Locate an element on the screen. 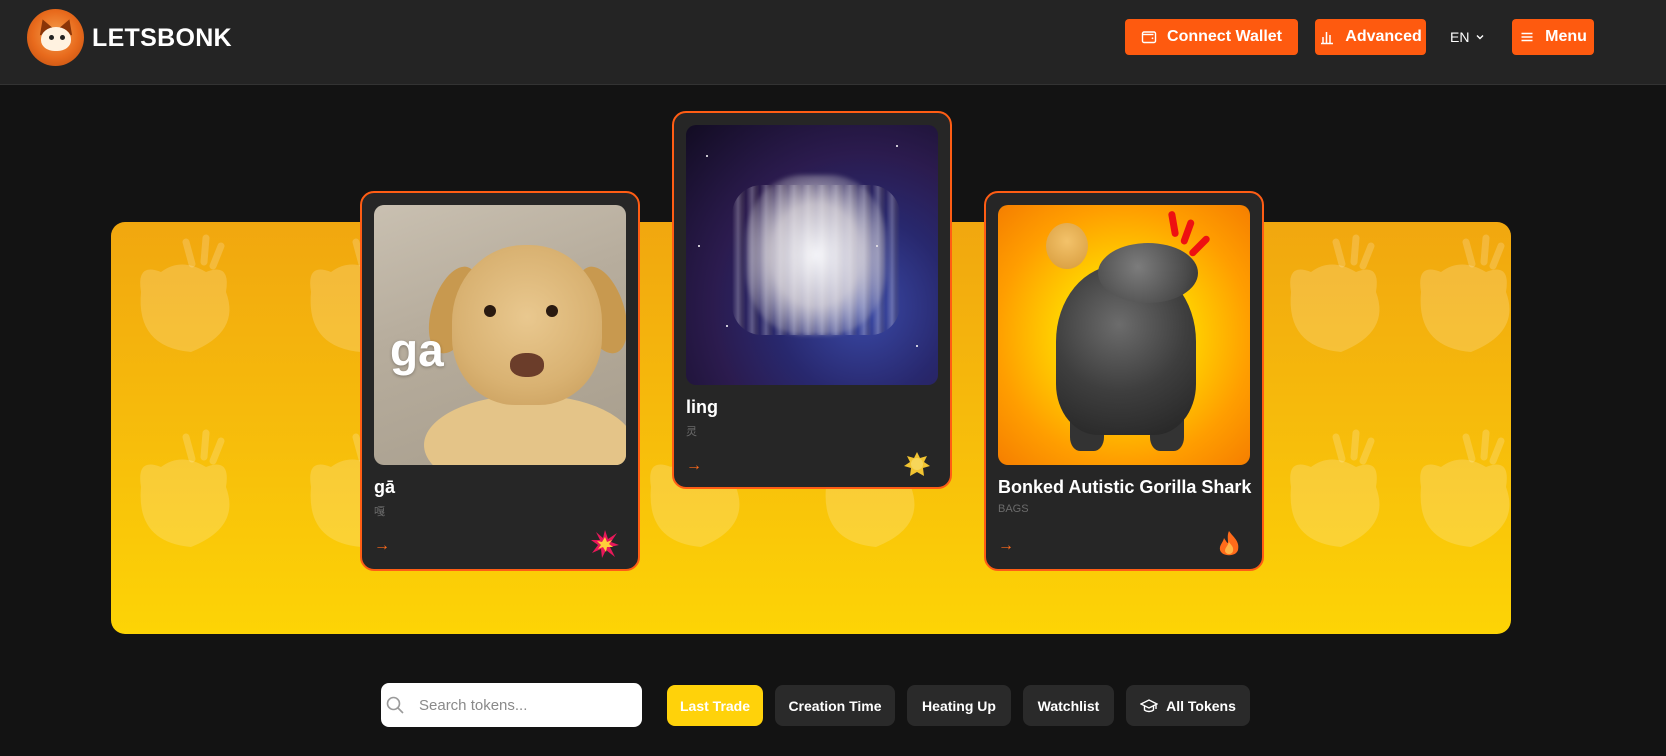  token-card-ling: ling 灵 → is located at coordinates (812, 300).